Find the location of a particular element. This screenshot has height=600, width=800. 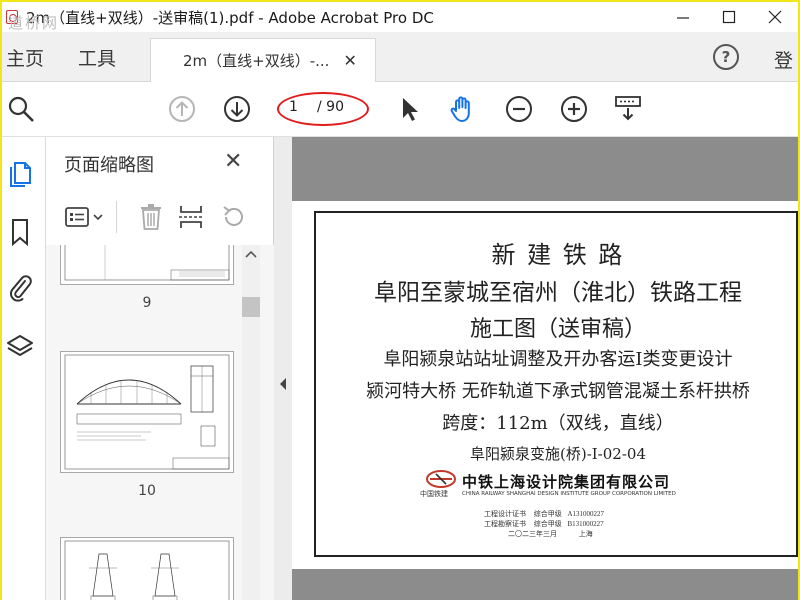

maximize-icon is located at coordinates (729, 17).